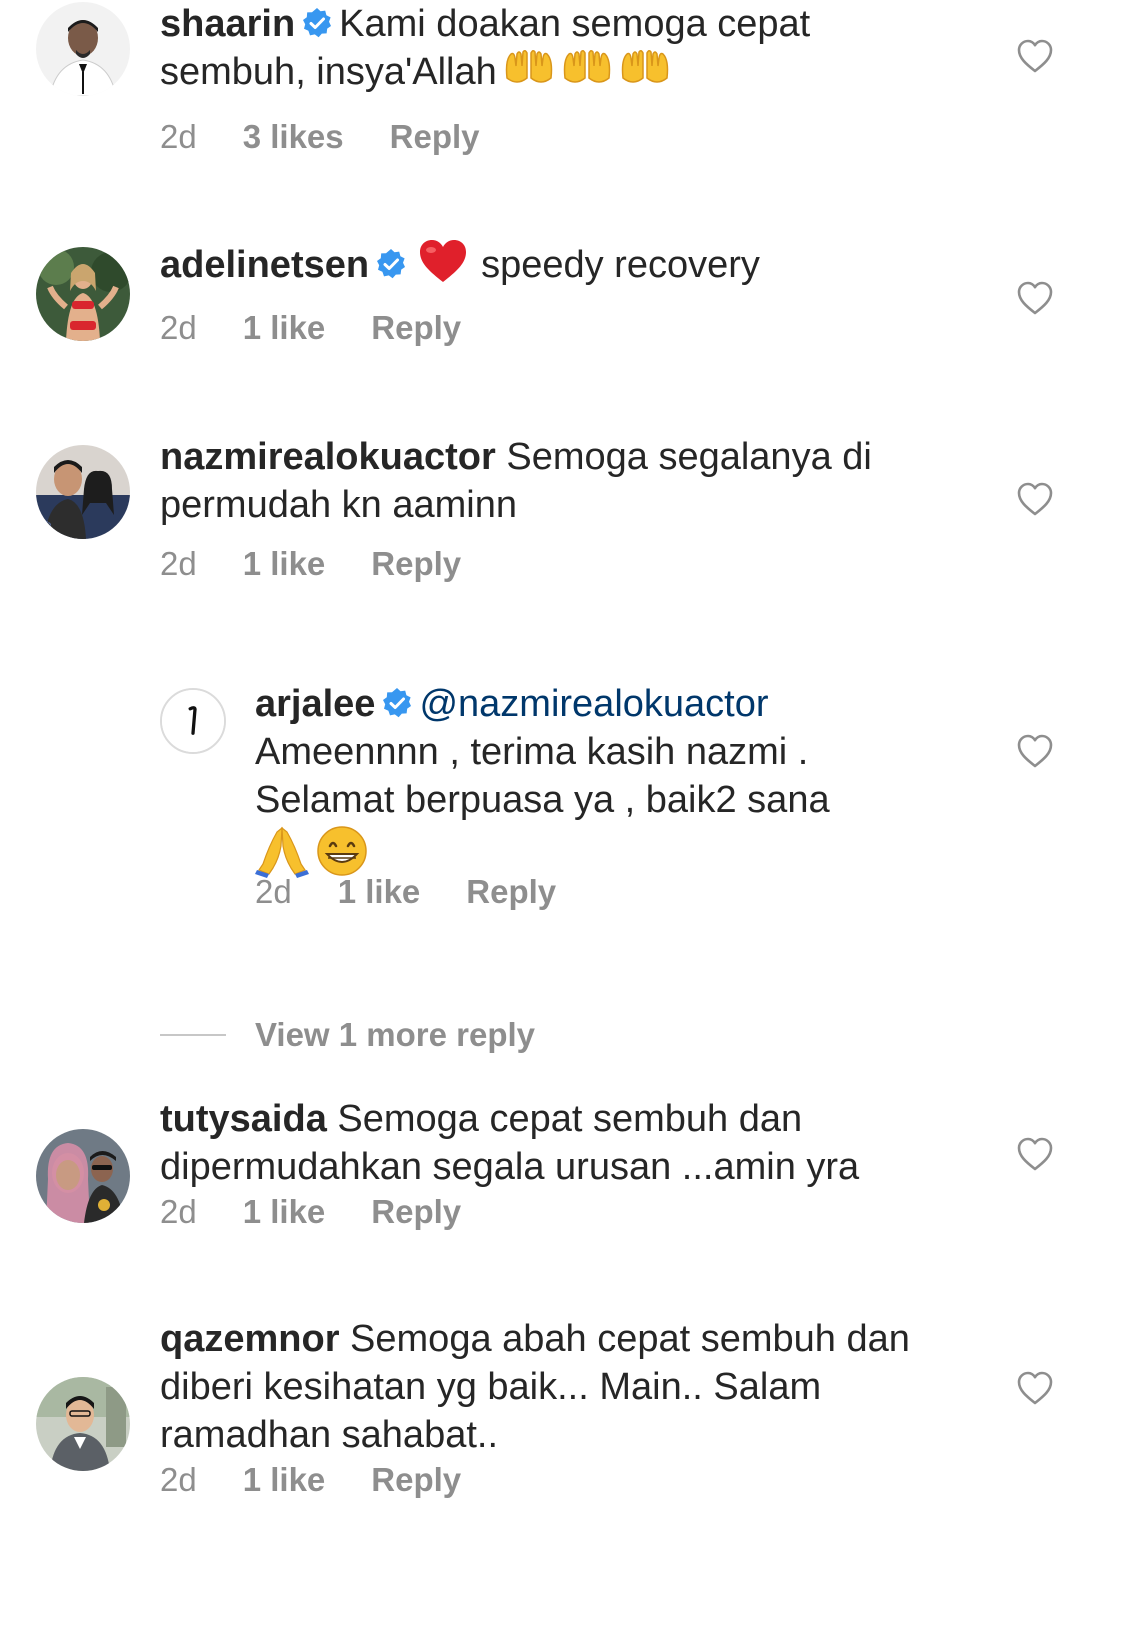 Image resolution: width=1125 pixels, height=1648 pixels. What do you see at coordinates (249, 1339) in the screenshot?
I see `comment-username: qazemnor` at bounding box center [249, 1339].